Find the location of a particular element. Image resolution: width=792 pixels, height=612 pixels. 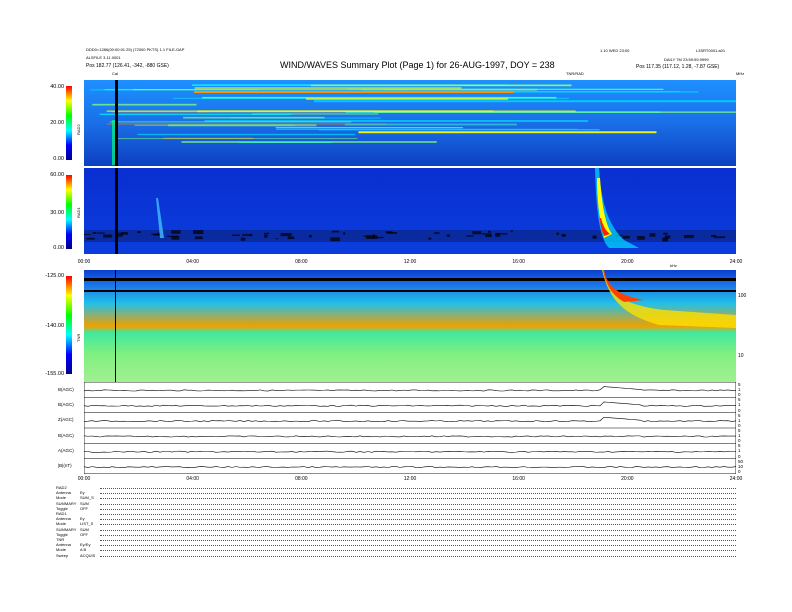

tnr-tick-mid: -140.00 is located at coordinates (54, 326).